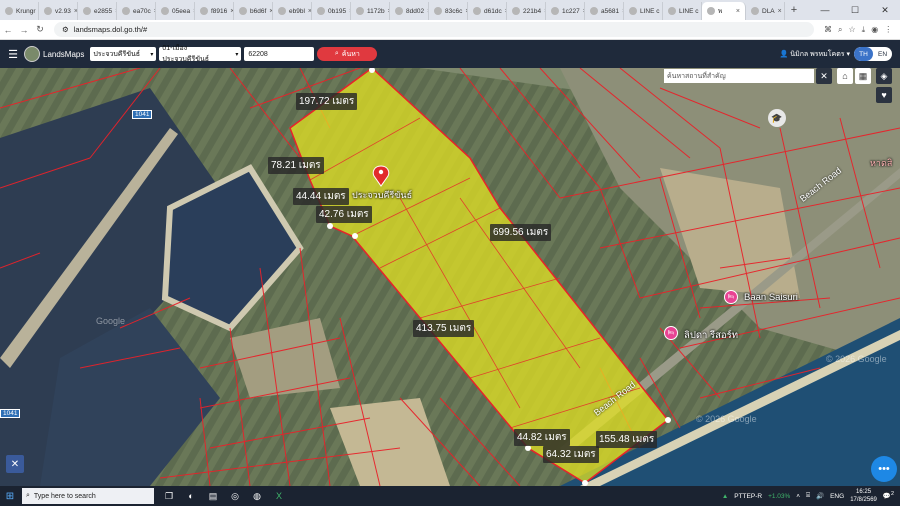 This screenshot has height=506, width=900. Describe the element at coordinates (97, 11) in the screenshot. I see `browser-tab: e2855×` at that location.